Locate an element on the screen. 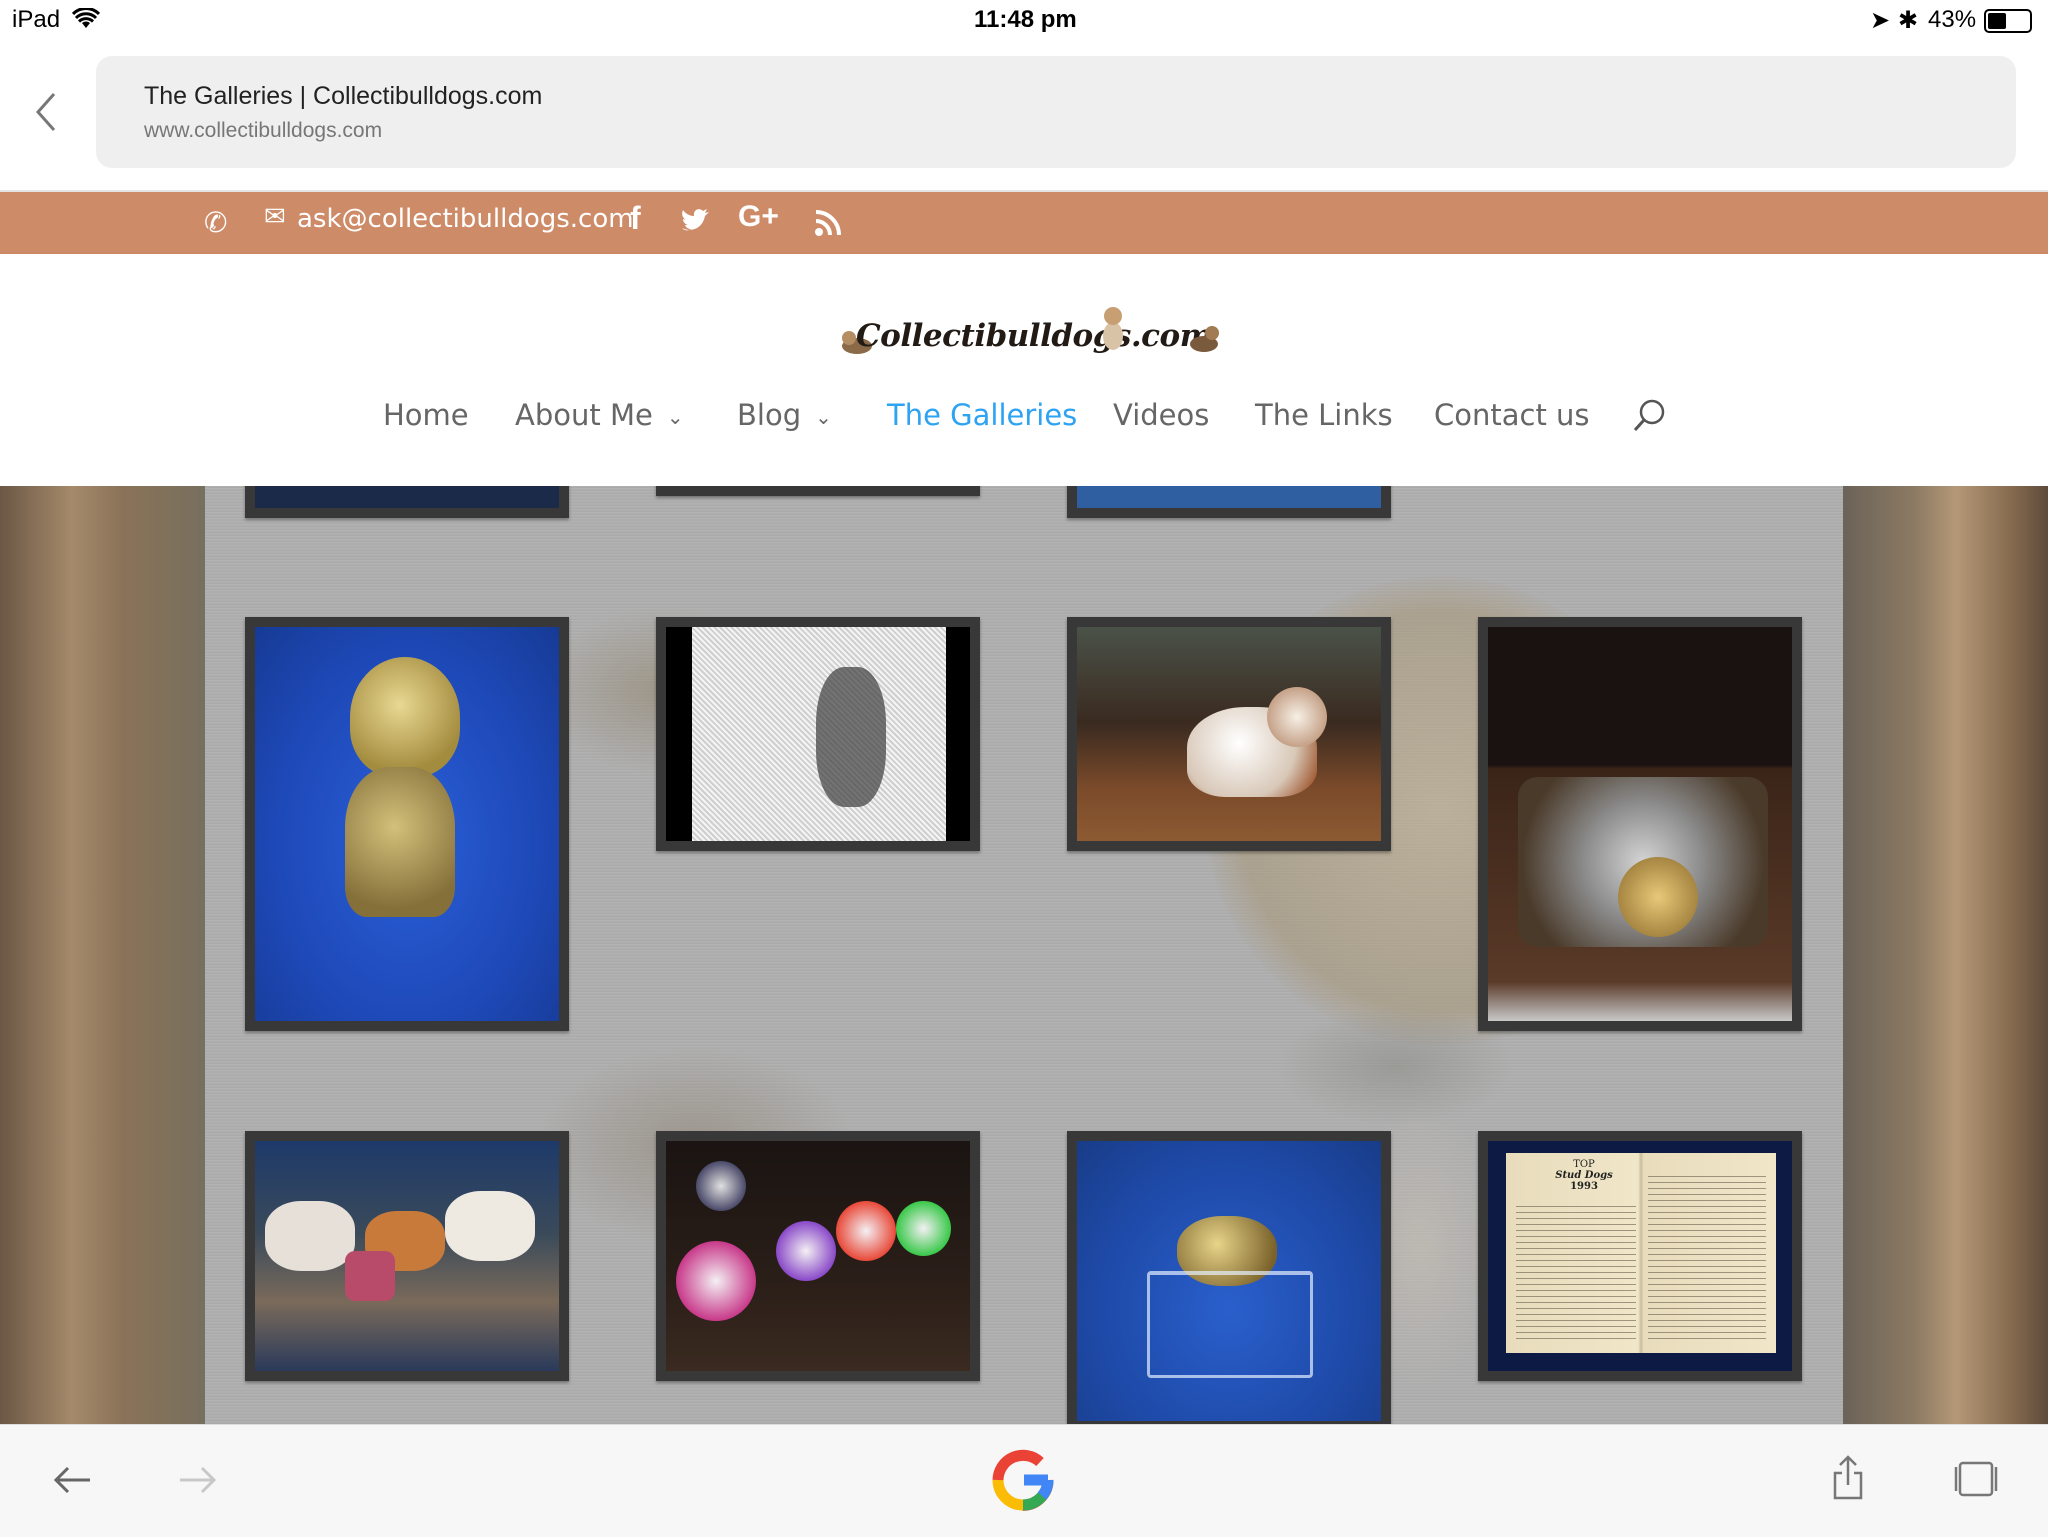  email-icon: ✉ is located at coordinates (275, 217).